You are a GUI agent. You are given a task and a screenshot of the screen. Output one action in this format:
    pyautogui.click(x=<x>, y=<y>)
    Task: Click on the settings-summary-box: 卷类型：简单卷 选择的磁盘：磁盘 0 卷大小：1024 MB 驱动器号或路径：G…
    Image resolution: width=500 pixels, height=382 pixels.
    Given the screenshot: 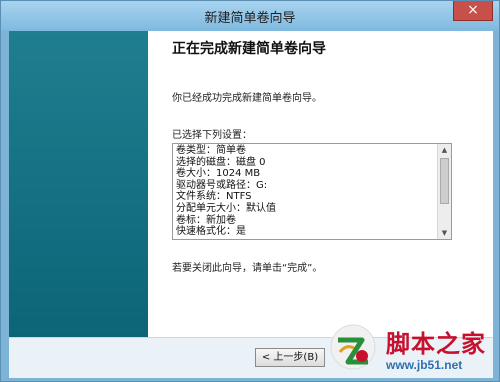 What is the action you would take?
    pyautogui.click(x=312, y=191)
    